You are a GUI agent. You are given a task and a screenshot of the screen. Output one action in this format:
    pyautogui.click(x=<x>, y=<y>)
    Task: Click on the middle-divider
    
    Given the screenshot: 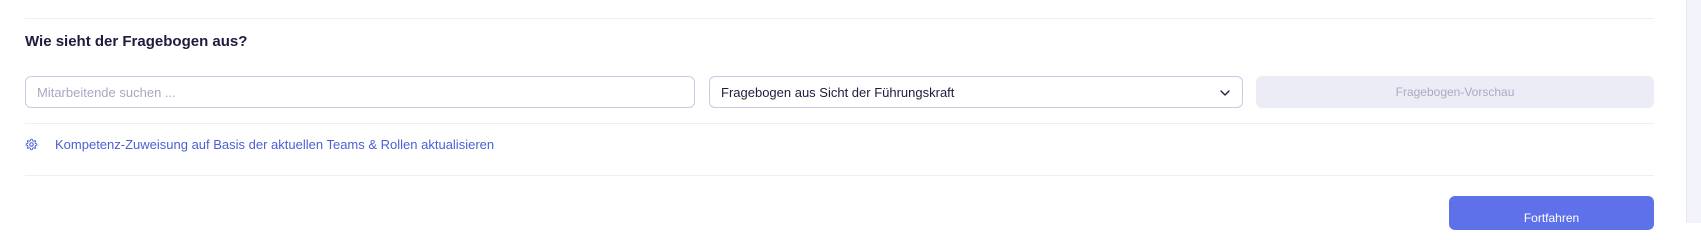 What is the action you would take?
    pyautogui.click(x=839, y=123)
    